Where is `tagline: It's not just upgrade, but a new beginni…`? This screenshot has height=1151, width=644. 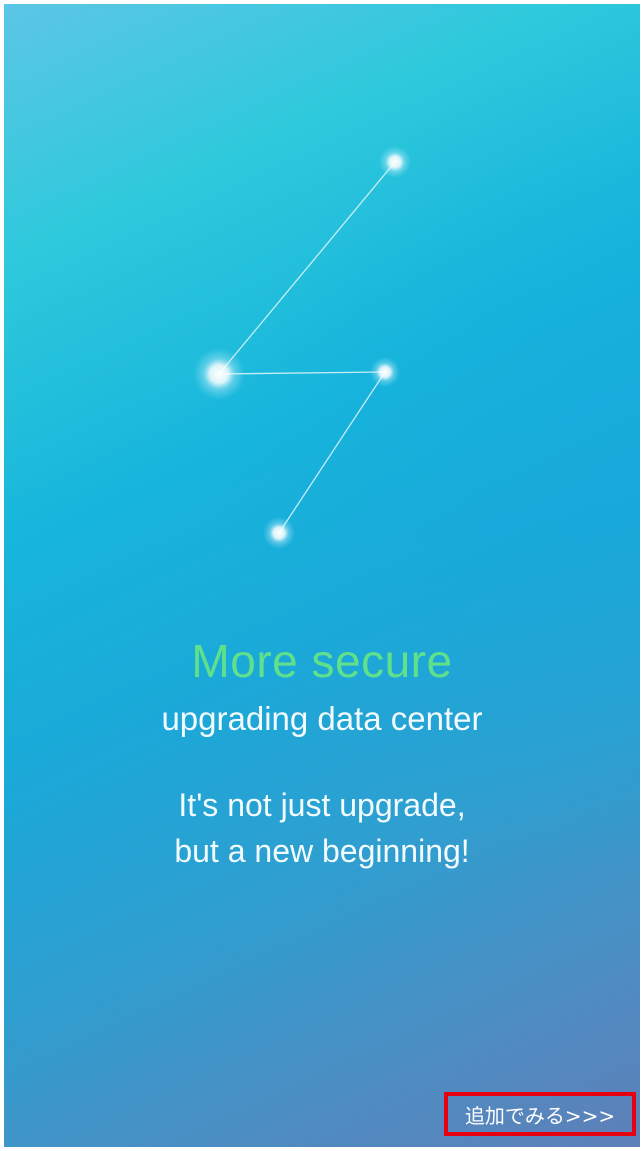
tagline: It's not just upgrade, but a new beginni… is located at coordinates (322, 828).